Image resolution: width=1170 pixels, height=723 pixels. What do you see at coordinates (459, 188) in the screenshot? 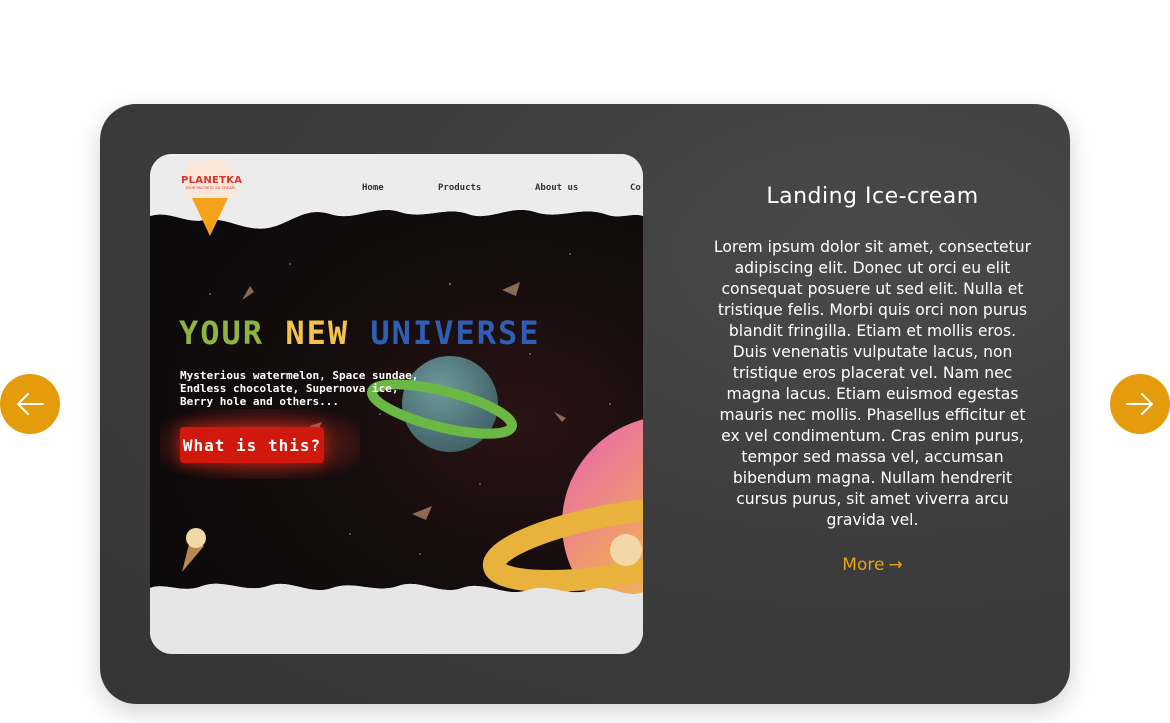
I see `preview-nav-products: Products` at bounding box center [459, 188].